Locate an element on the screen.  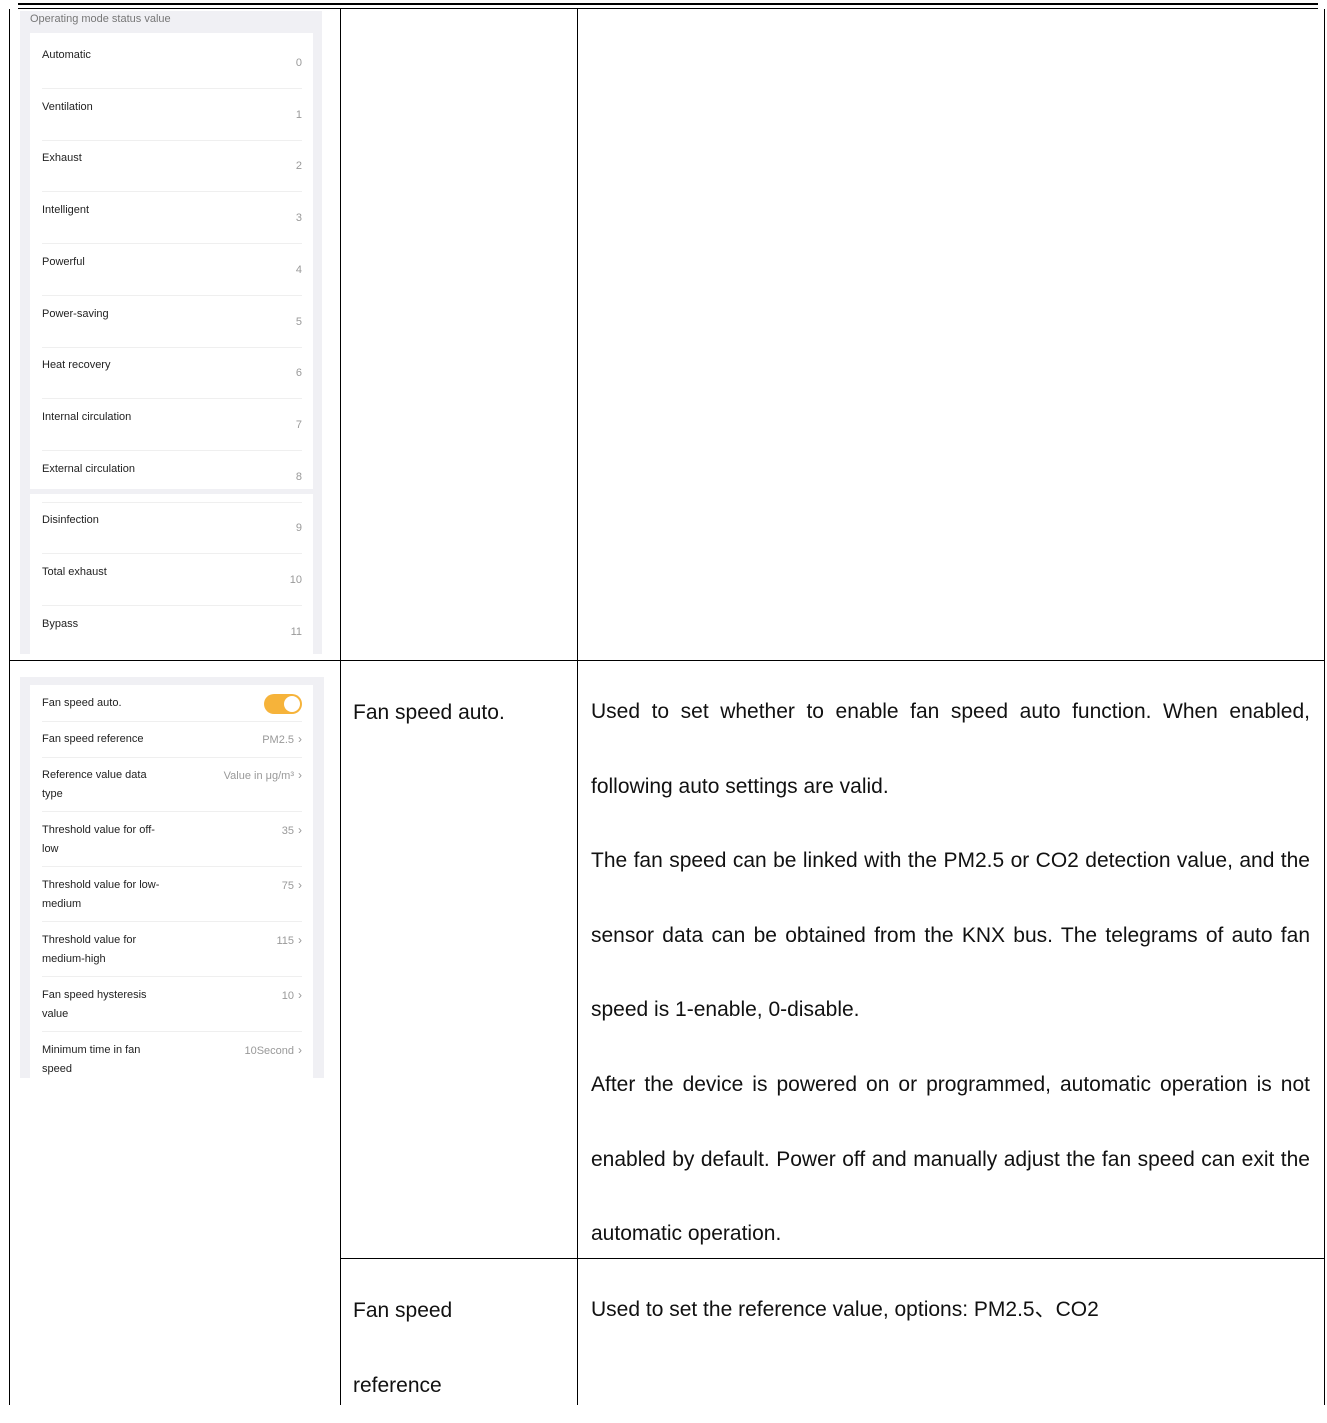
fan-speed-auto-row: Fan speed auto. is located at coordinates (172, 708).